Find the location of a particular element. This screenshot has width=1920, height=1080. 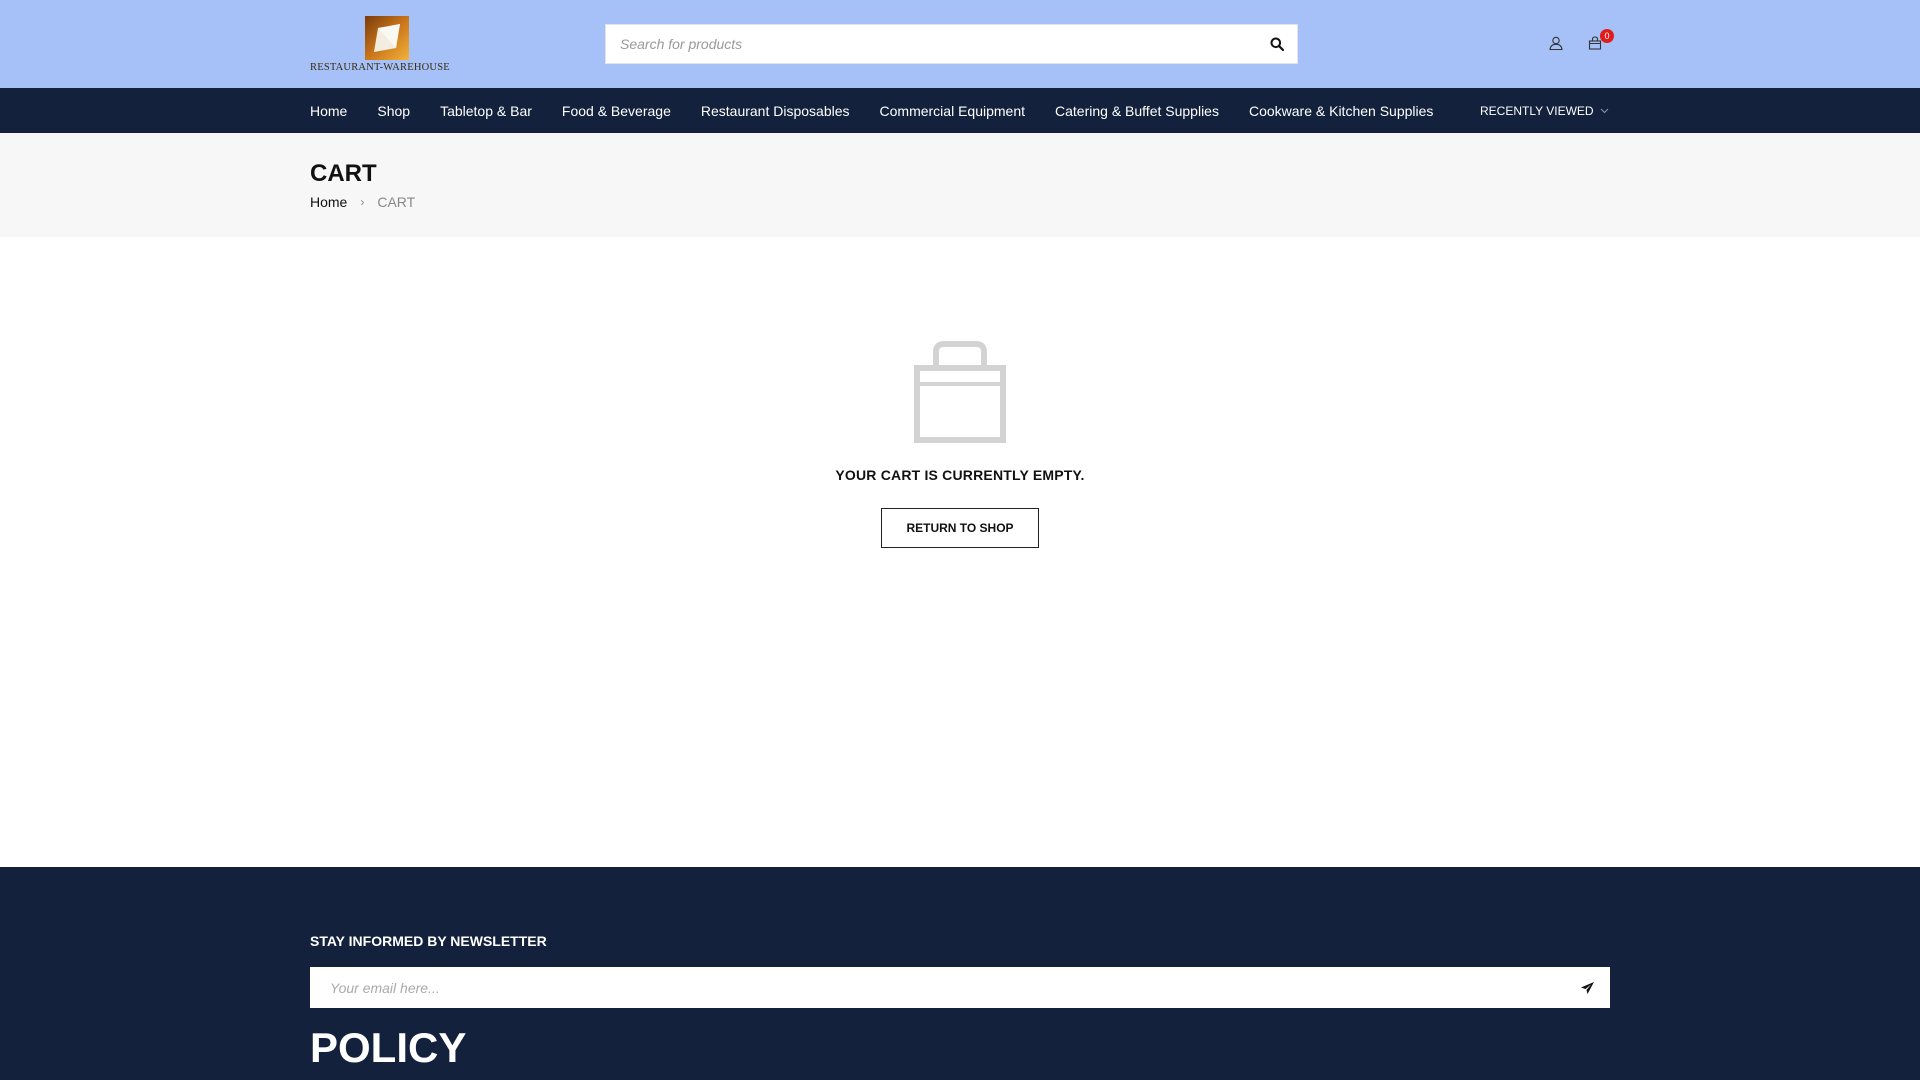

return-to-shop-button: RETURN TO SHOP is located at coordinates (960, 528).